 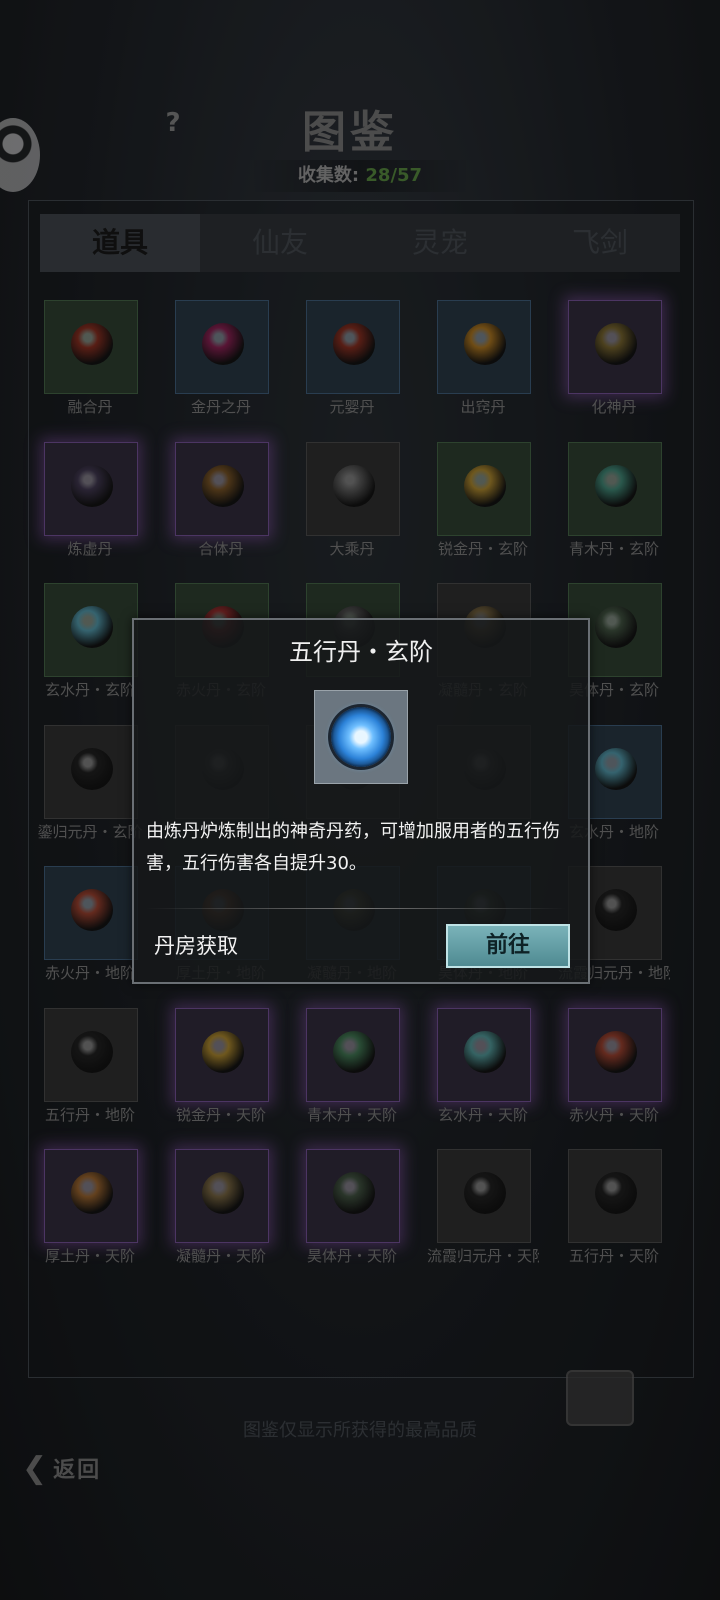 What do you see at coordinates (361, 652) in the screenshot?
I see `popup-title: 五行丹・玄阶` at bounding box center [361, 652].